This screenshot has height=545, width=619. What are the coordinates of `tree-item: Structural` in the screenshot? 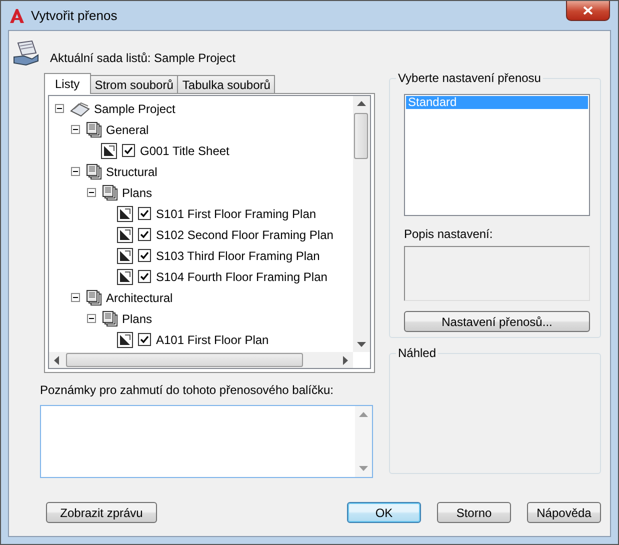 It's located at (132, 171).